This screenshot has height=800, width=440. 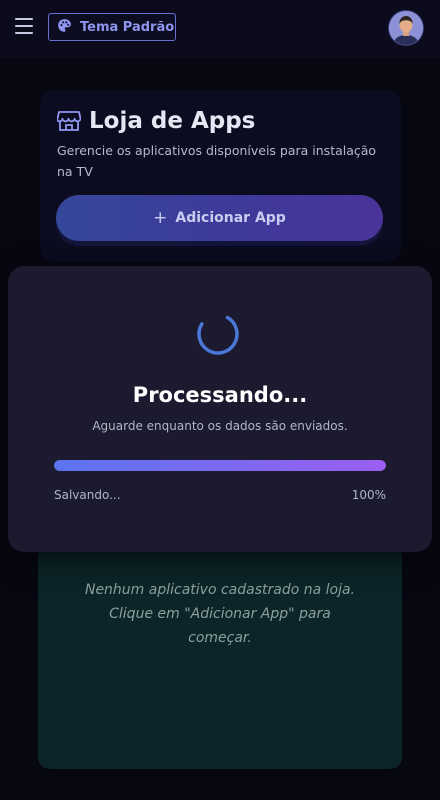 What do you see at coordinates (406, 28) in the screenshot?
I see `user-avatar` at bounding box center [406, 28].